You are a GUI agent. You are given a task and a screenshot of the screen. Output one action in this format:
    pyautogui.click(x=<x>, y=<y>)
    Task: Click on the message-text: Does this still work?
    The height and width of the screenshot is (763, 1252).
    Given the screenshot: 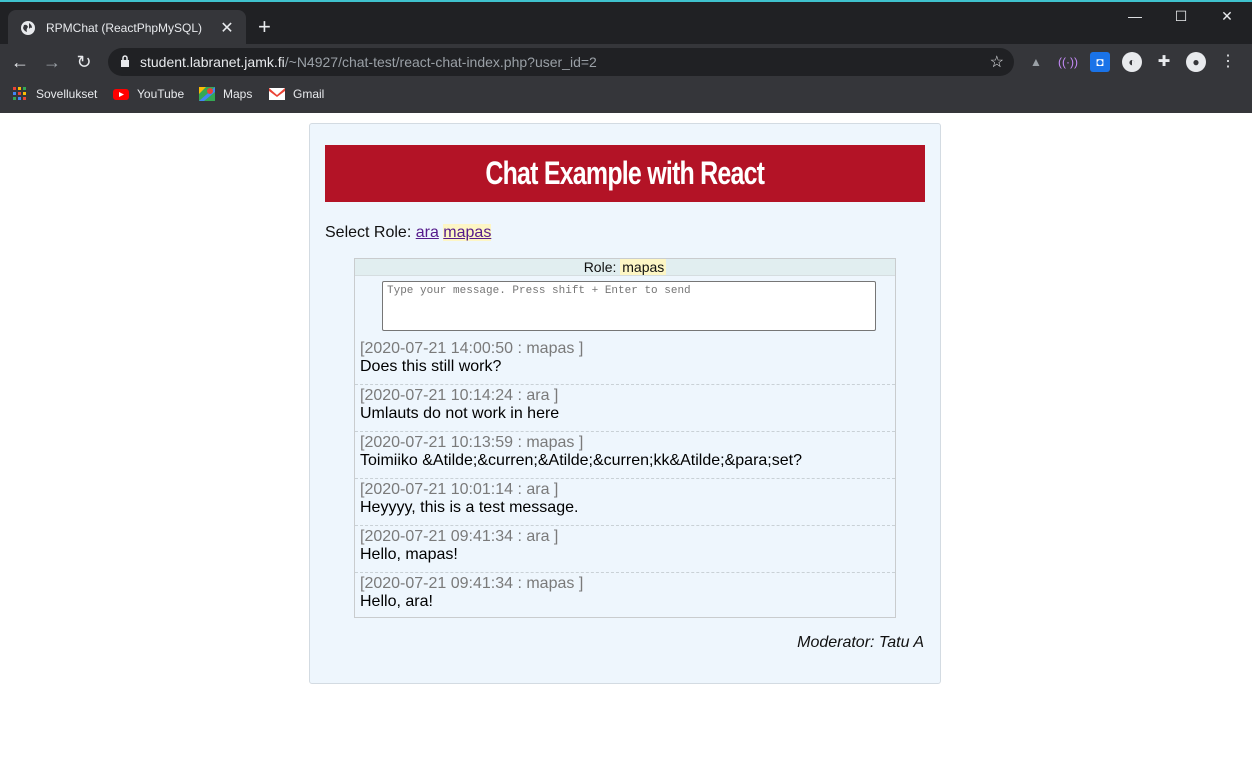 What is the action you would take?
    pyautogui.click(x=431, y=366)
    